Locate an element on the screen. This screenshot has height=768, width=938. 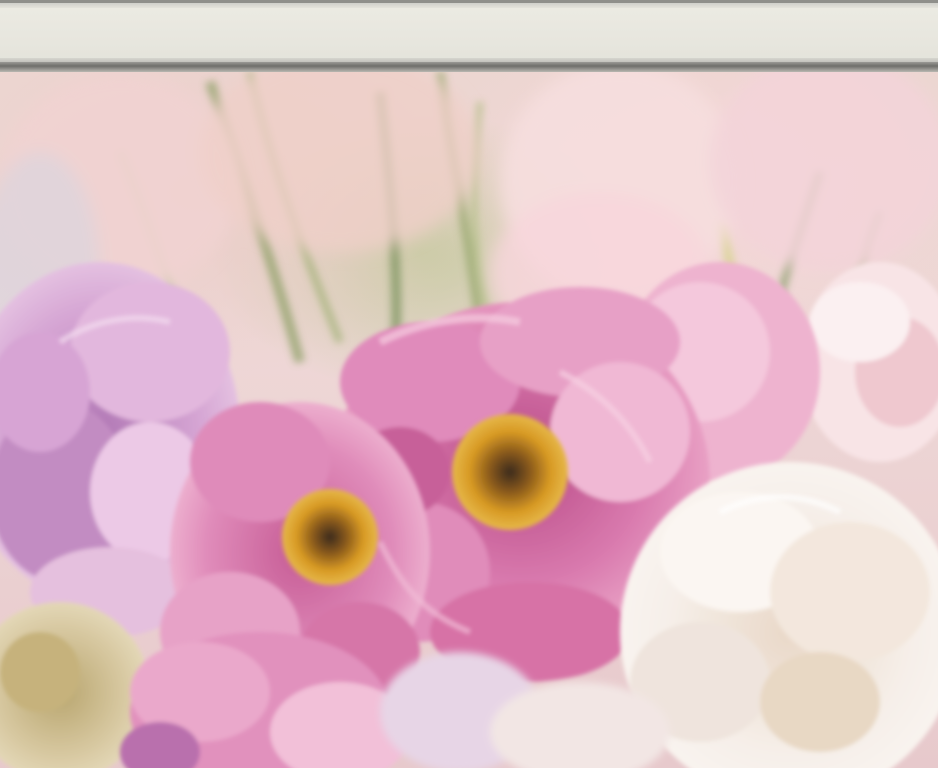
frame-inner-edge is located at coordinates (469, 67).